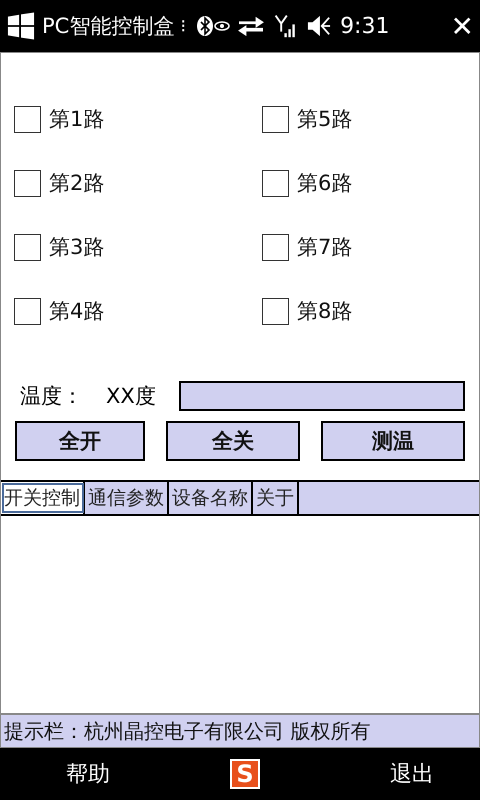  I want to click on mute-speaker-icon, so click(319, 26).